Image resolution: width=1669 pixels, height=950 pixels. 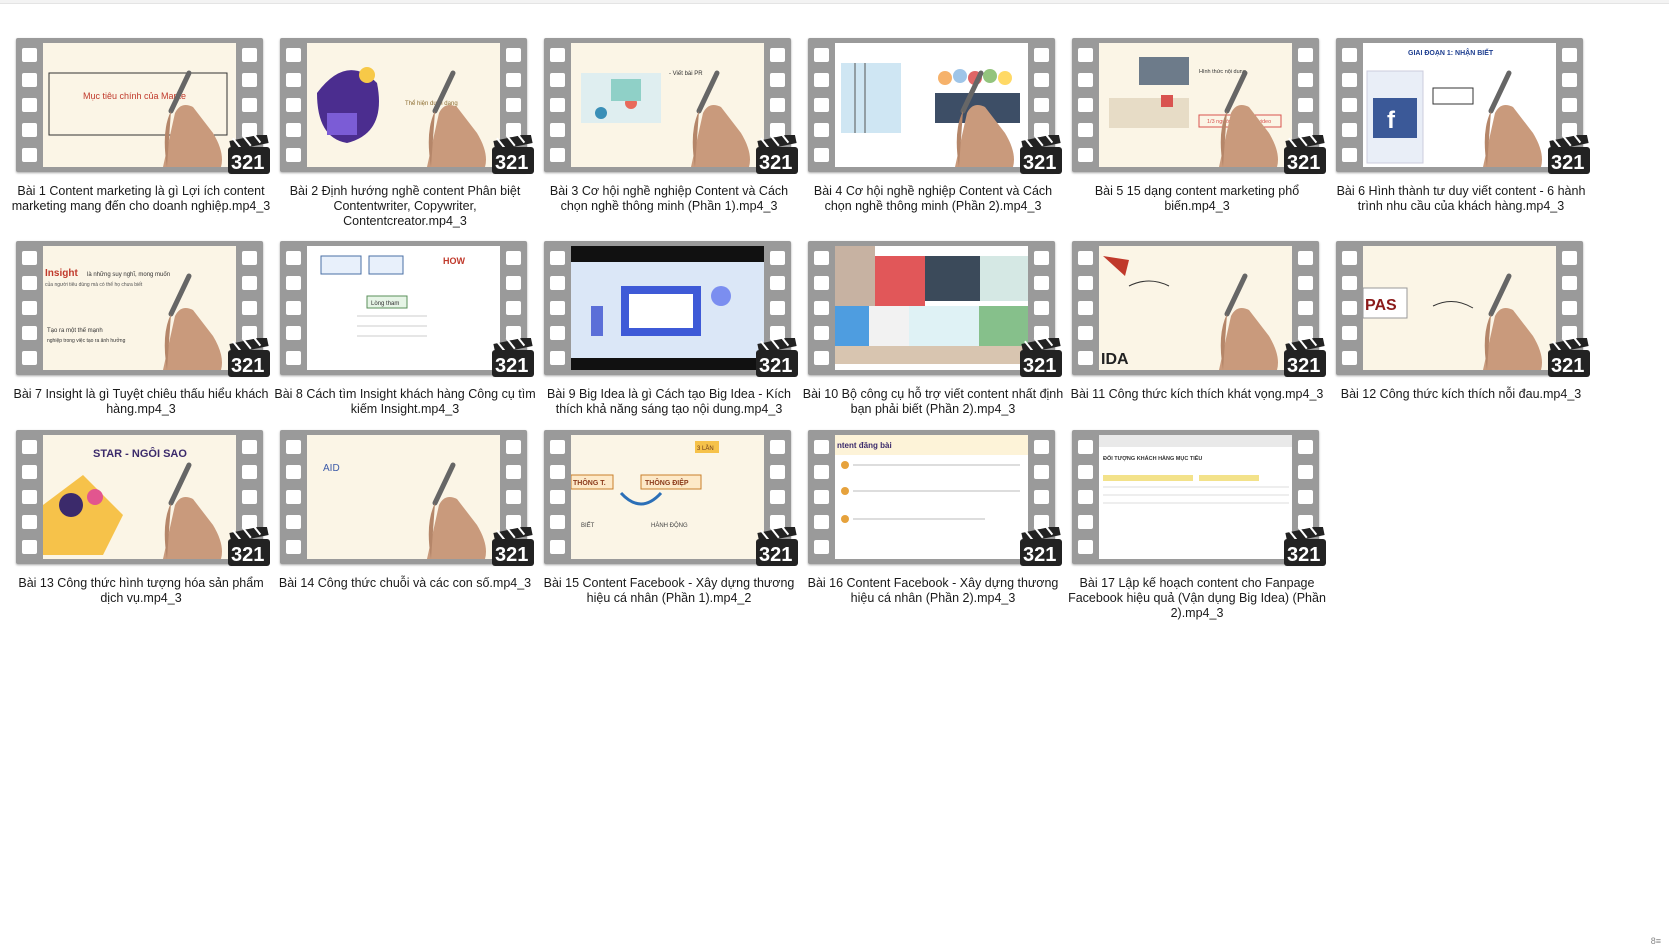 What do you see at coordinates (1463, 309) in the screenshot?
I see `video-thumbnail: PAS 321` at bounding box center [1463, 309].